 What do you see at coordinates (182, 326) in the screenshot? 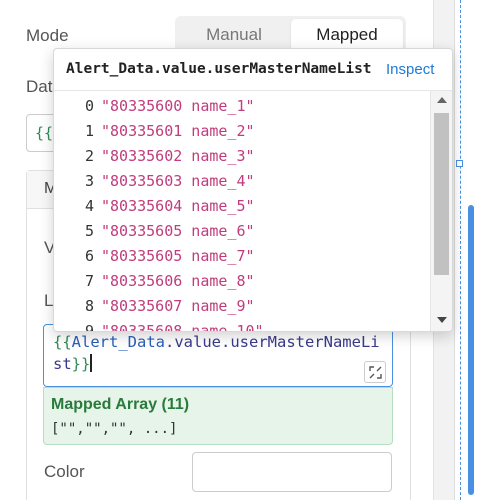
I see `list-item-value: "80335608 name_10"` at bounding box center [182, 326].